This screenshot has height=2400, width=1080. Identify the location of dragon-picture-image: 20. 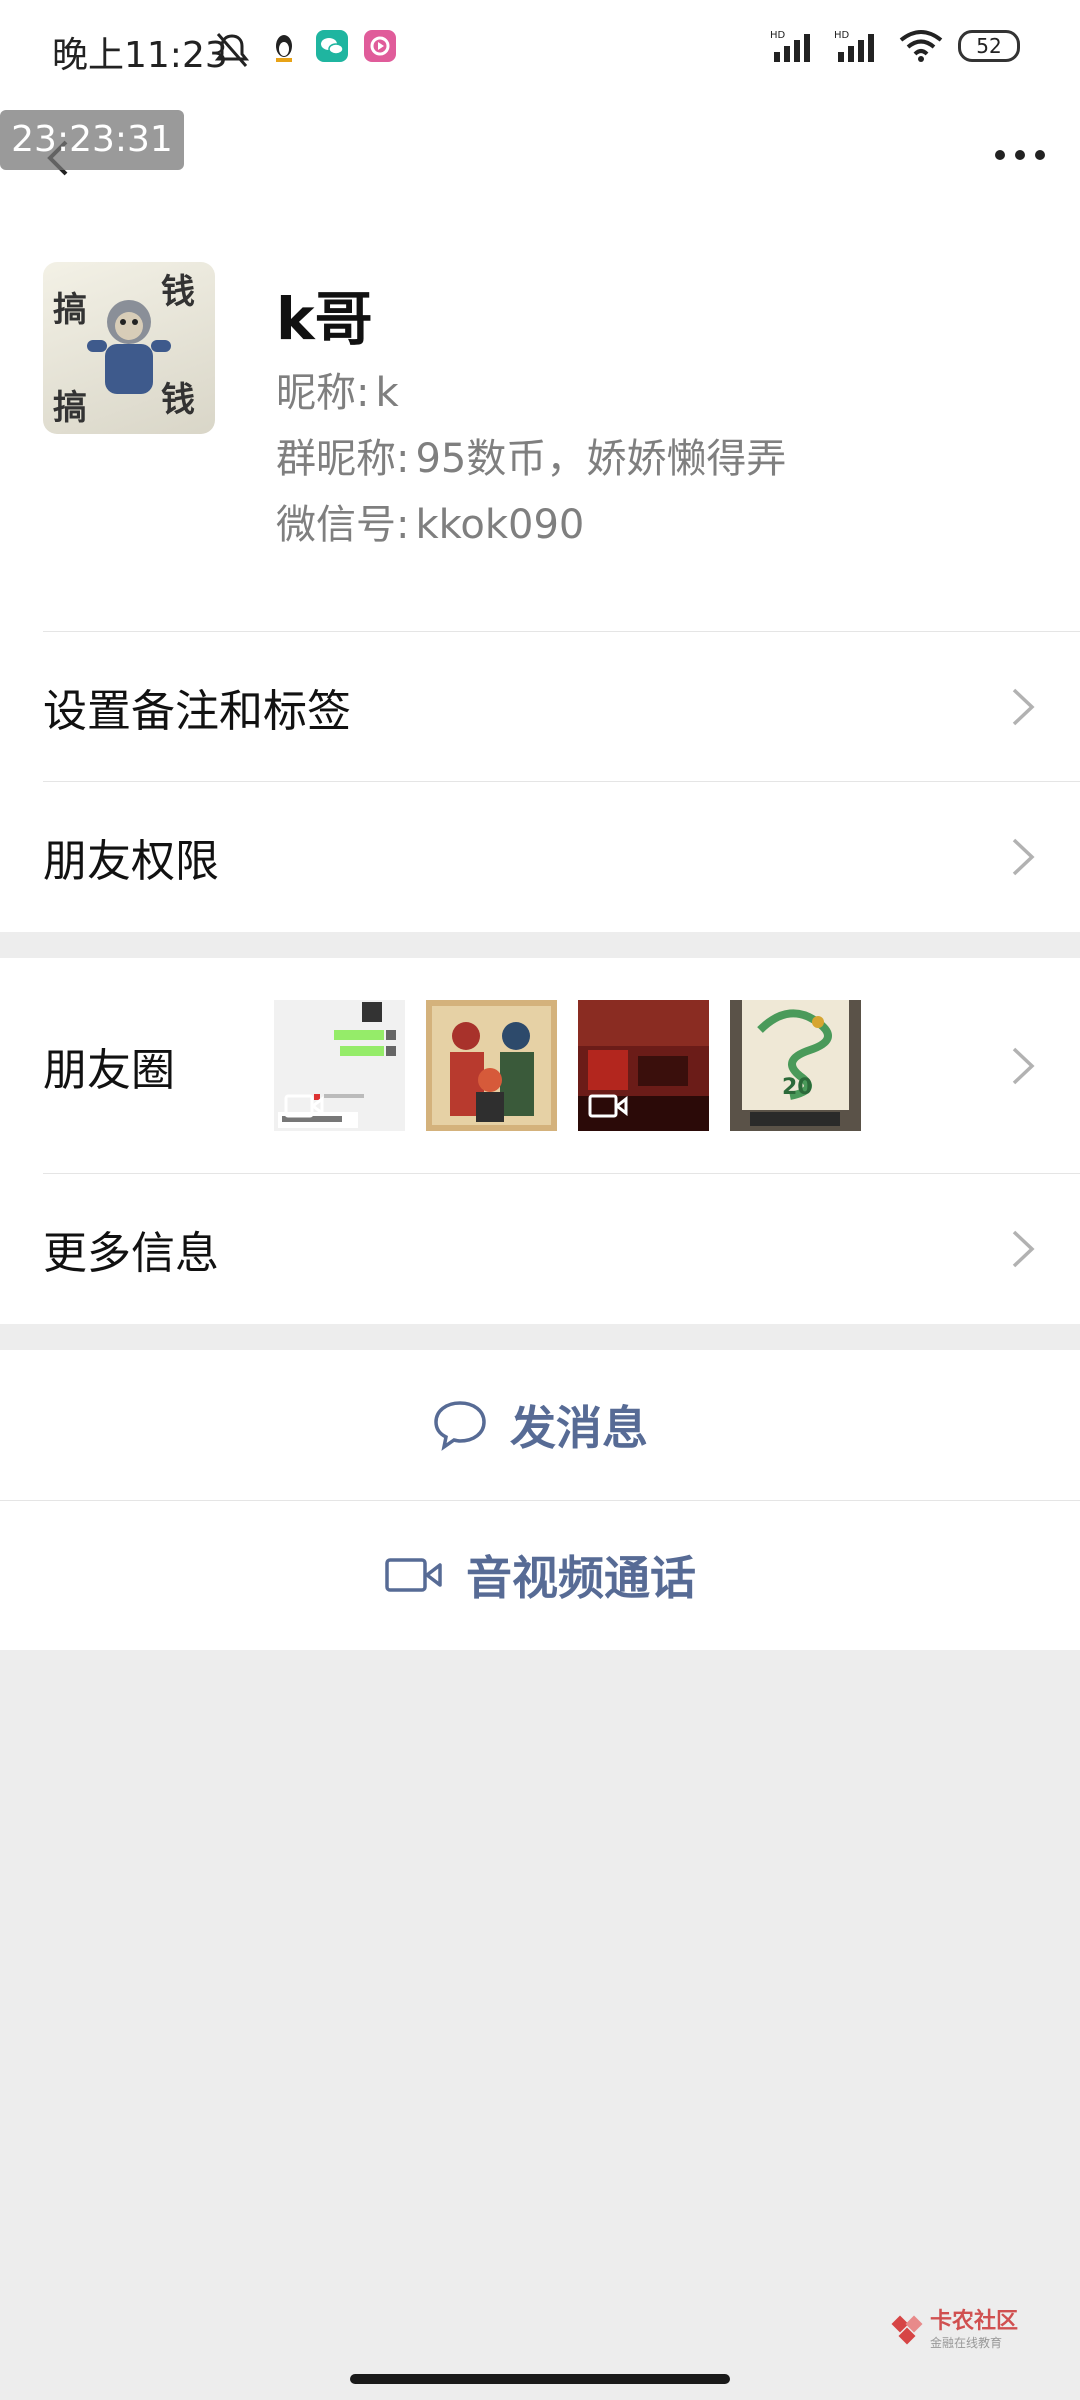
(795, 1065).